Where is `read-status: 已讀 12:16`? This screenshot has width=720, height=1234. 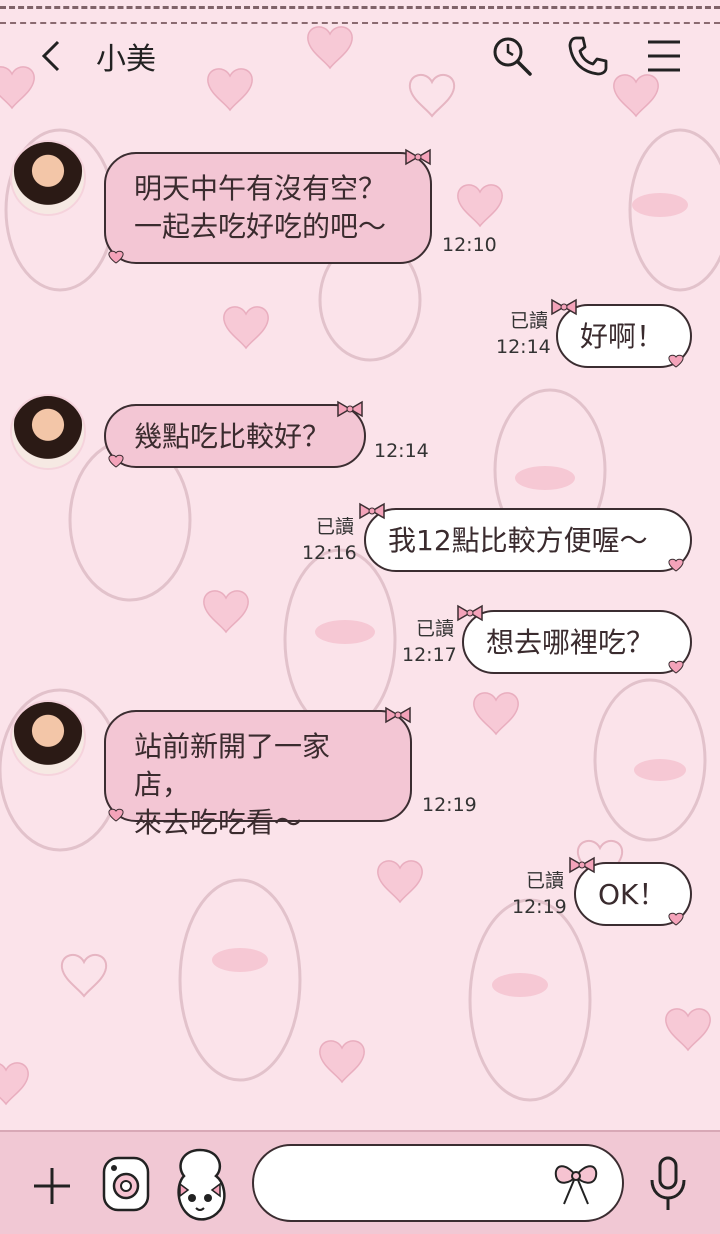 read-status: 已讀 12:16 is located at coordinates (329, 540).